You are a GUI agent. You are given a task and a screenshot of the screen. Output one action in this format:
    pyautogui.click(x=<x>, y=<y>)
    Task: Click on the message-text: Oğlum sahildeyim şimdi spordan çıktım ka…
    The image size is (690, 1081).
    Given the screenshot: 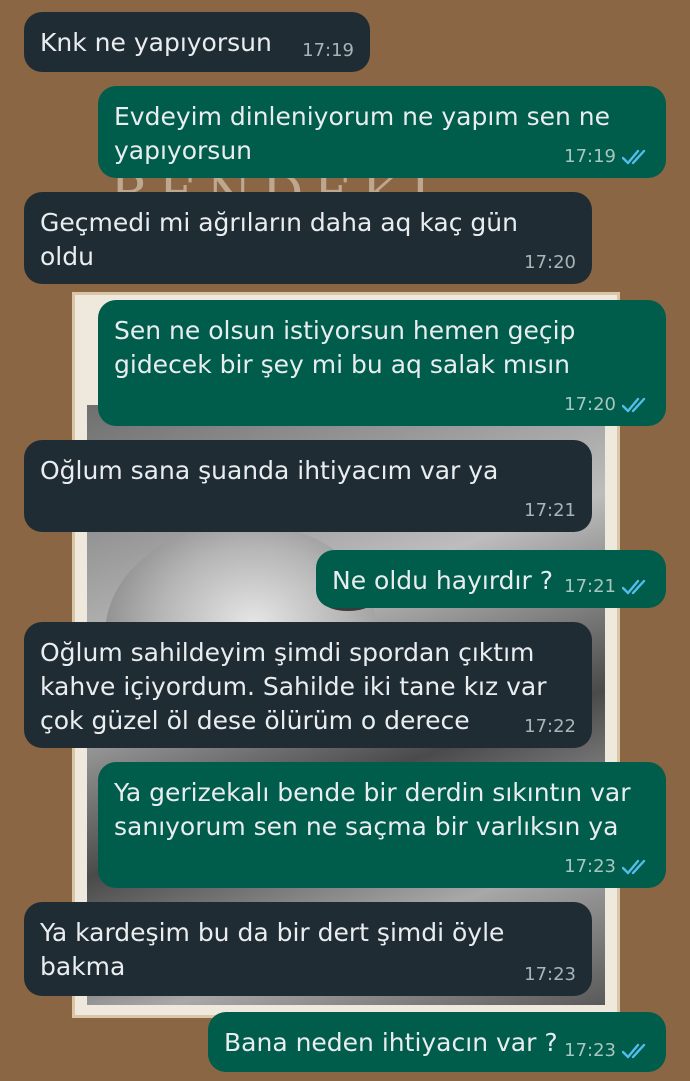 What is the action you would take?
    pyautogui.click(x=293, y=686)
    